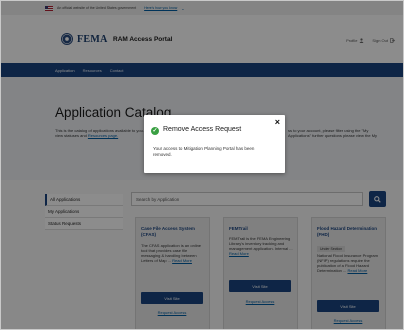 This screenshot has height=330, width=404. What do you see at coordinates (155, 131) in the screenshot?
I see `success-check-icon: ✓` at bounding box center [155, 131].